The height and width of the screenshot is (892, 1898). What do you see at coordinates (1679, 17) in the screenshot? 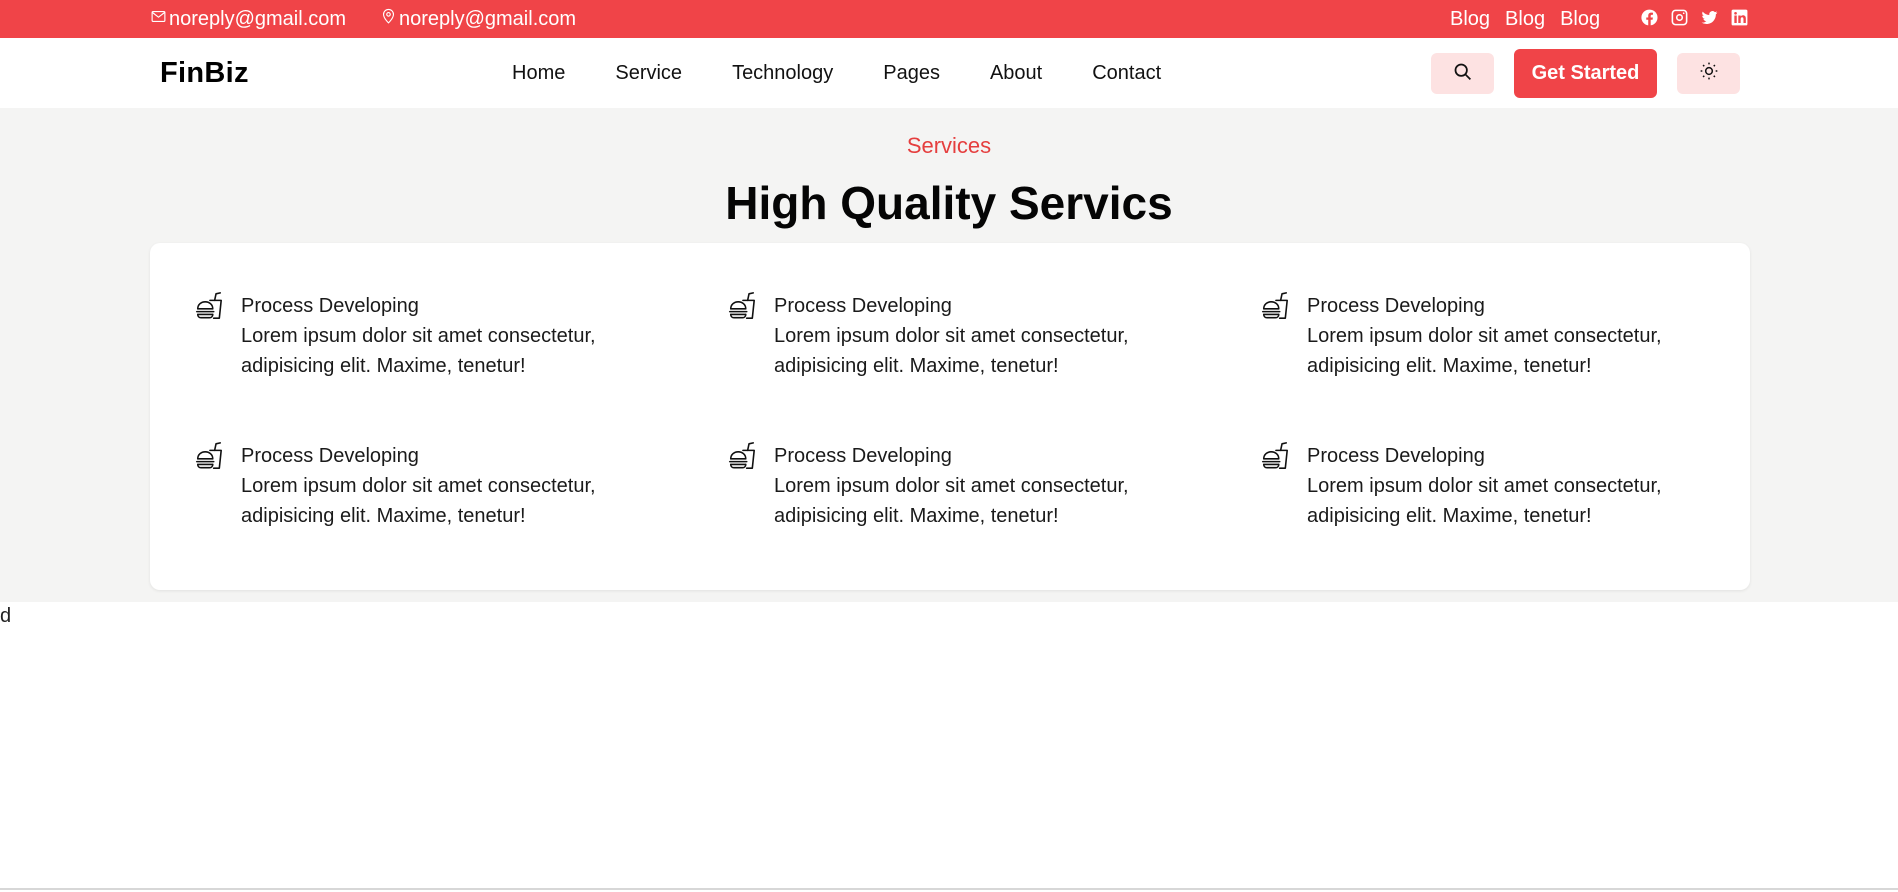
I see `instagram-icon` at bounding box center [1679, 17].